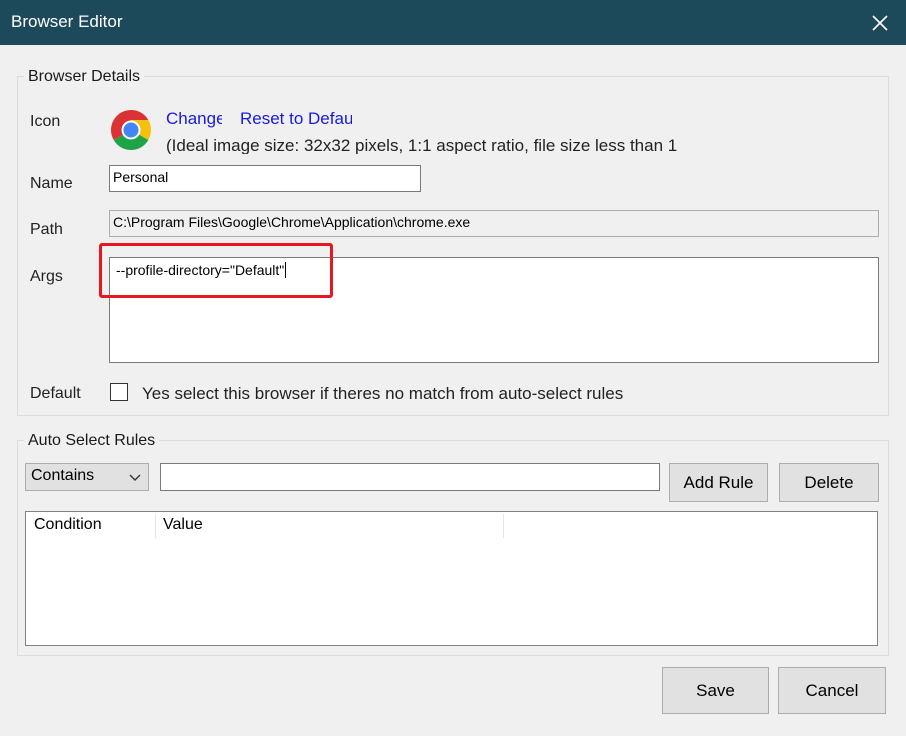  I want to click on auto-select-legend: Auto Select Rules, so click(92, 441).